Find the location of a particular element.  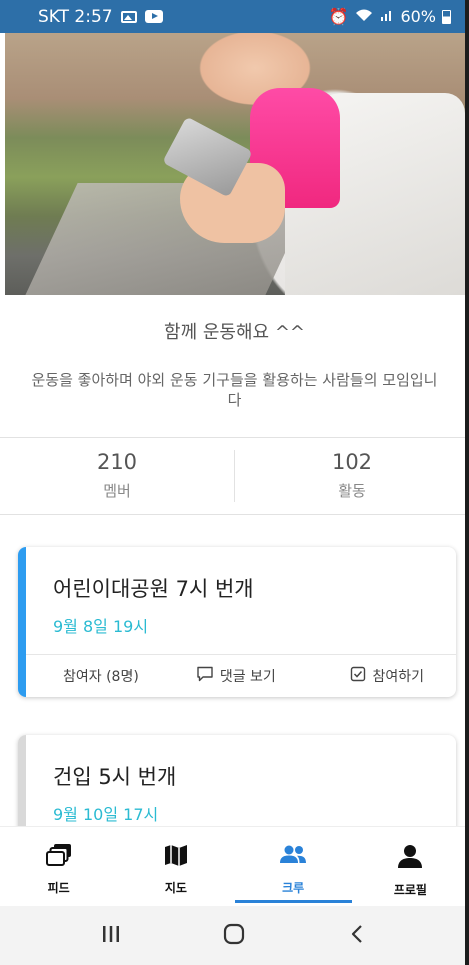

profile-icon is located at coordinates (410, 858).